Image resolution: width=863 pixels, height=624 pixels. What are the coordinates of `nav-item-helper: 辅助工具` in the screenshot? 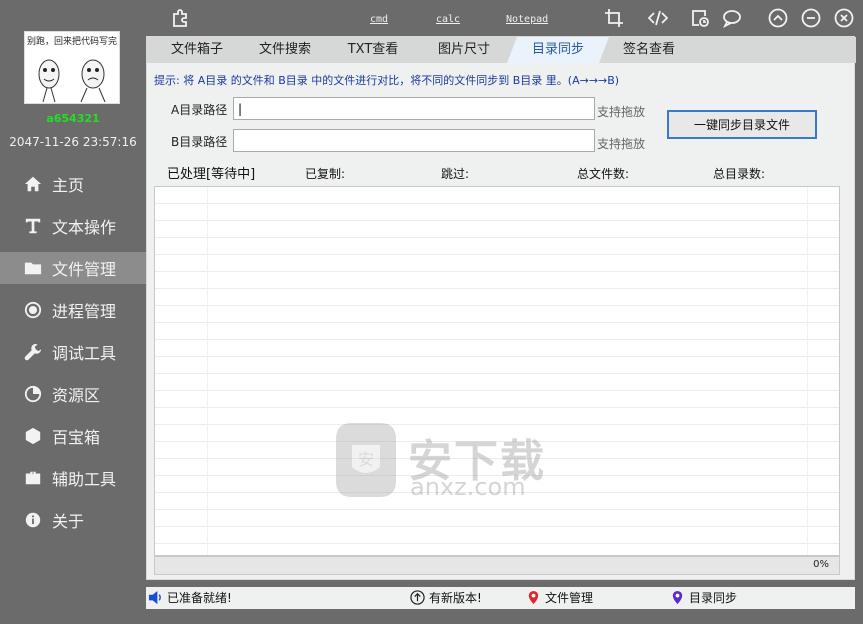 It's located at (73, 478).